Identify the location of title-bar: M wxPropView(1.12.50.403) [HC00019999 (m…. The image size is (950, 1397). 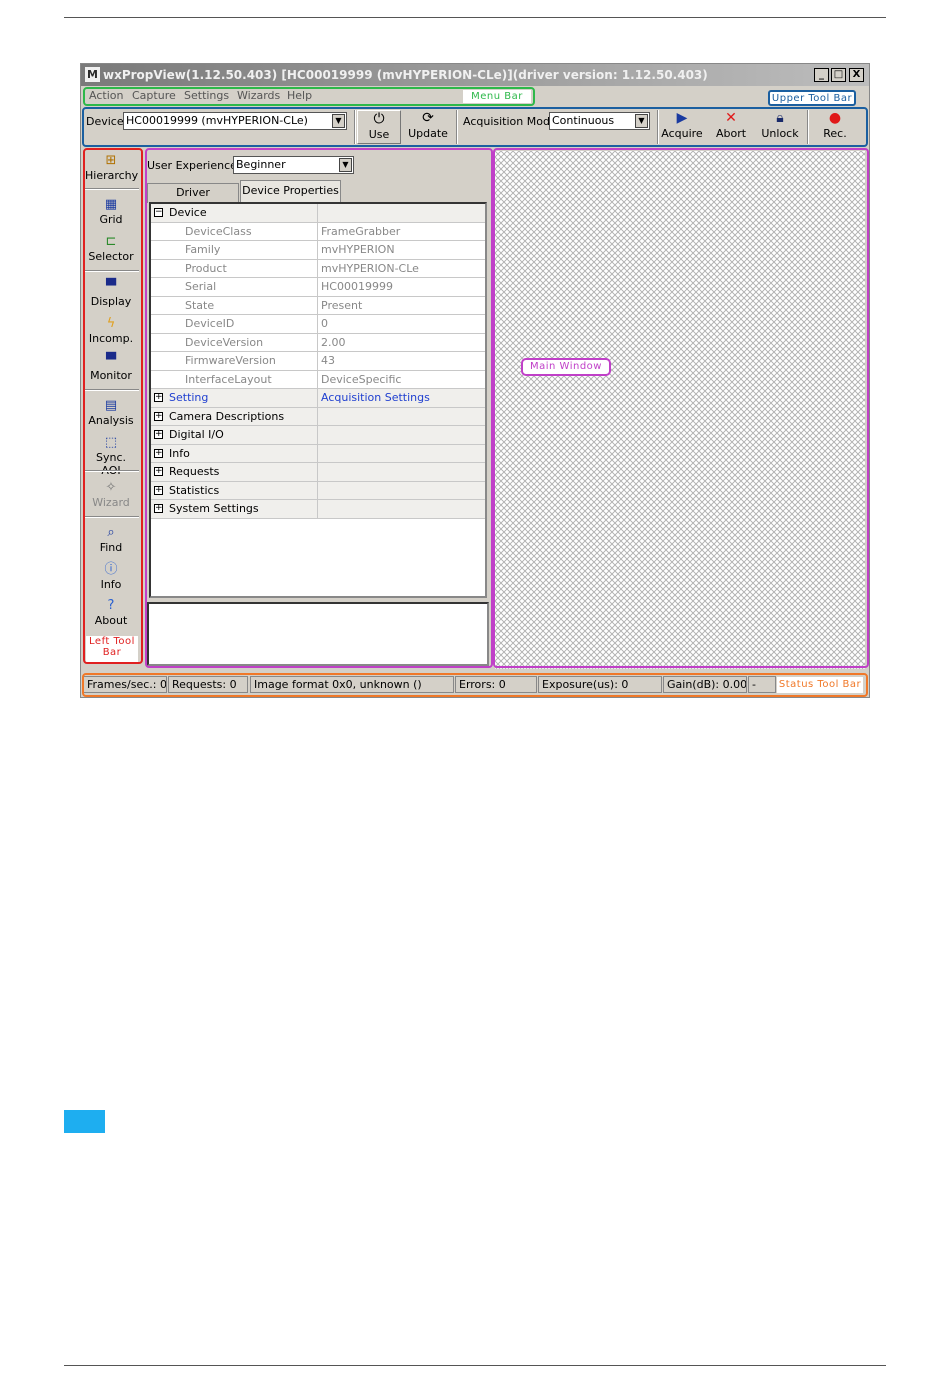
(475, 75).